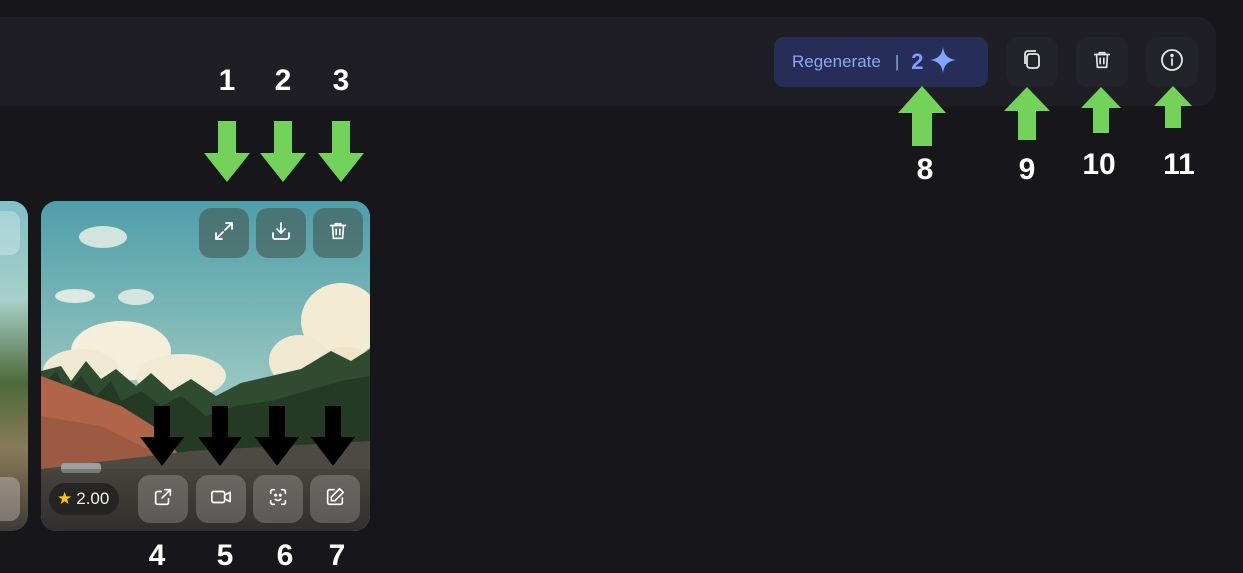 The height and width of the screenshot is (573, 1243). What do you see at coordinates (337, 555) in the screenshot?
I see `annotation-label-7: 7` at bounding box center [337, 555].